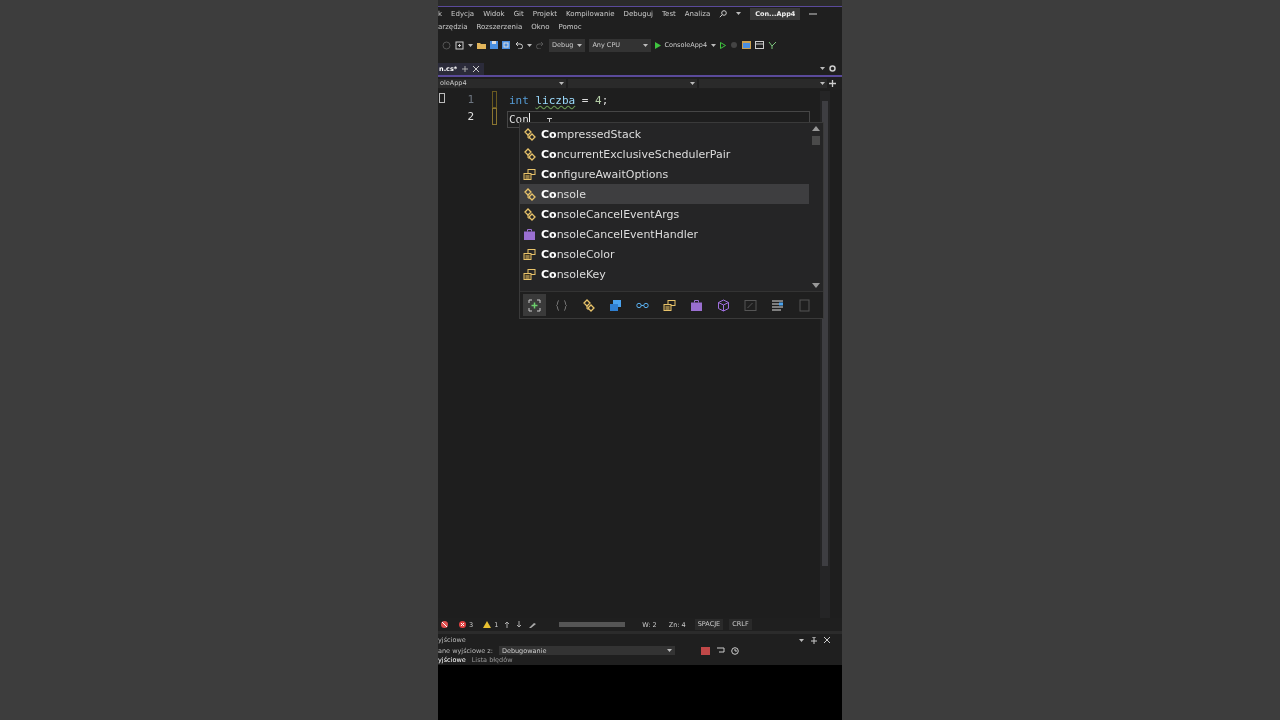 This screenshot has height=720, width=1280. Describe the element at coordinates (664, 214) in the screenshot. I see `completion-item: ConsoleCancelEventArgs` at that location.